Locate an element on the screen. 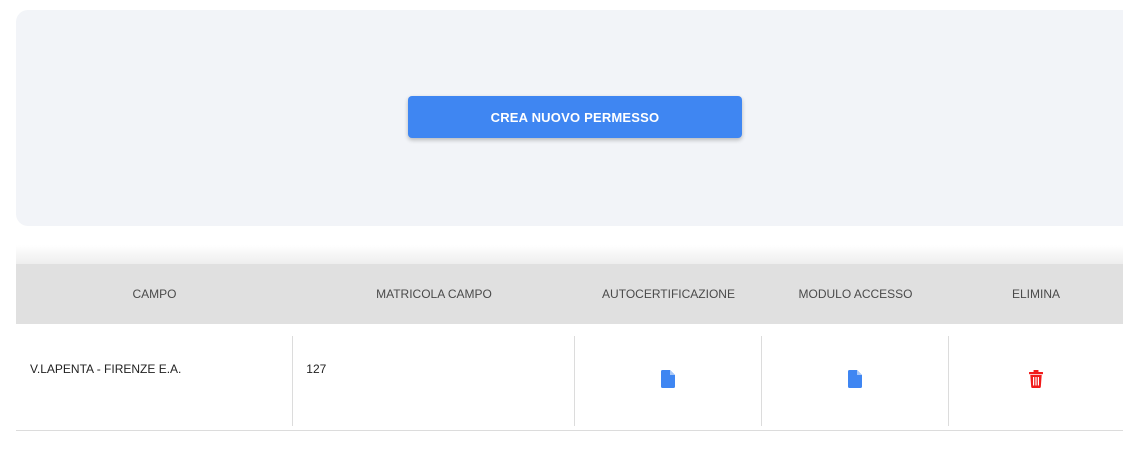  cell-elimina is located at coordinates (1035, 381).